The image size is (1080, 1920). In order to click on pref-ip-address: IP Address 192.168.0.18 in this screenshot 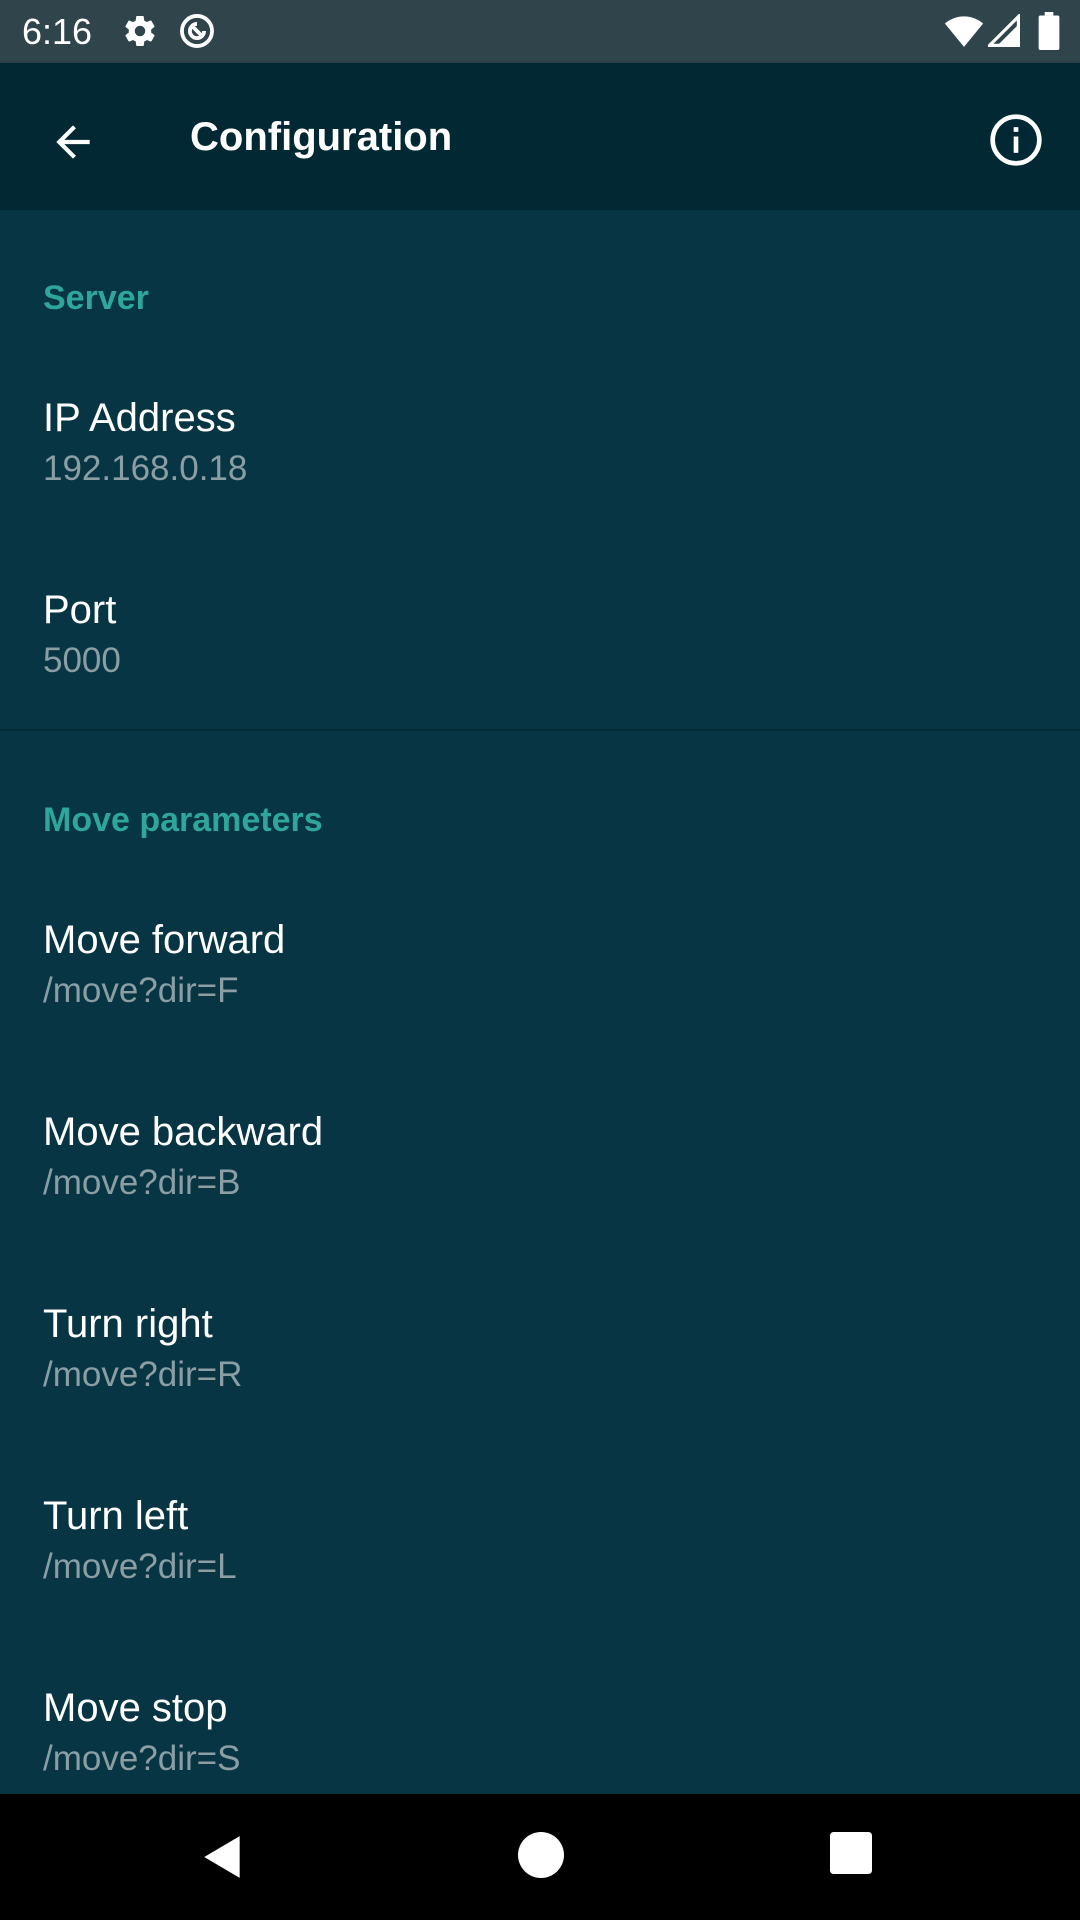, I will do `click(540, 488)`.